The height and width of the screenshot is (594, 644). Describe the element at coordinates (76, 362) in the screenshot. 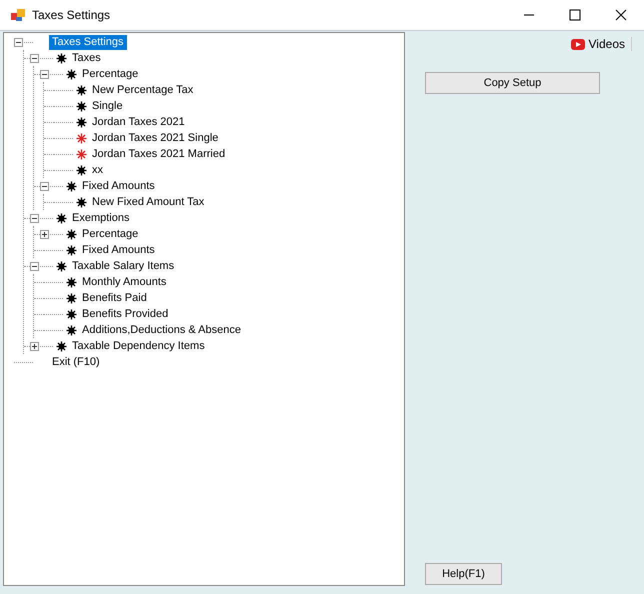

I see `tree-item: Exit (F10)` at that location.